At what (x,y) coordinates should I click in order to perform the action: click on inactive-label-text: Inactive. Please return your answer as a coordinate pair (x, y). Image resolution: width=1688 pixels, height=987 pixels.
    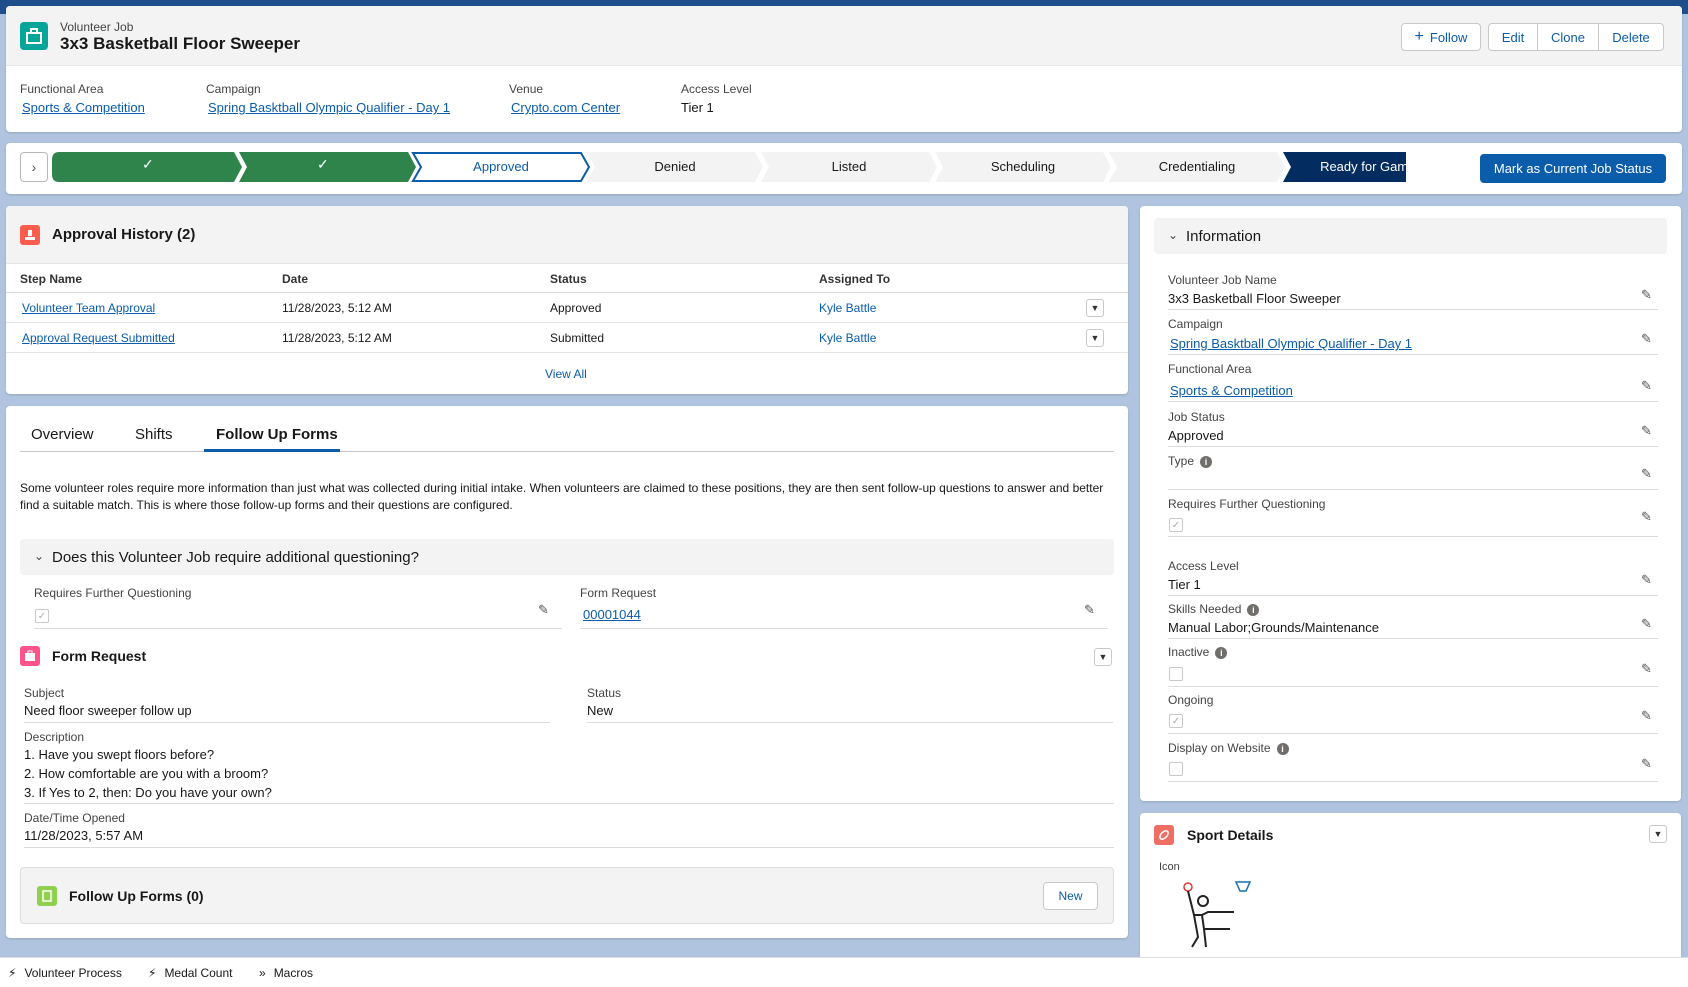
    Looking at the image, I should click on (1189, 652).